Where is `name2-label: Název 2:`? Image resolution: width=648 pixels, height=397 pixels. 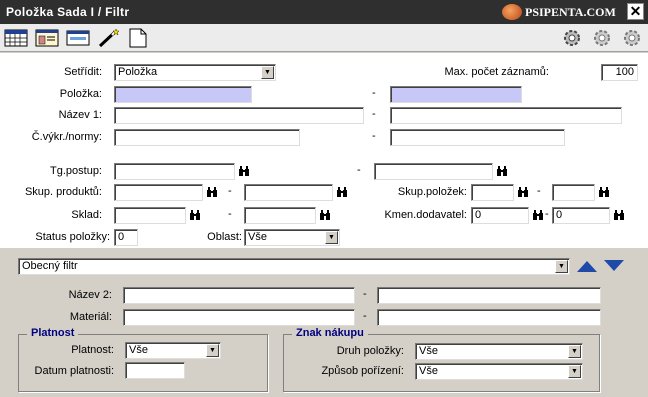
name2-label: Název 2: is located at coordinates (90, 295).